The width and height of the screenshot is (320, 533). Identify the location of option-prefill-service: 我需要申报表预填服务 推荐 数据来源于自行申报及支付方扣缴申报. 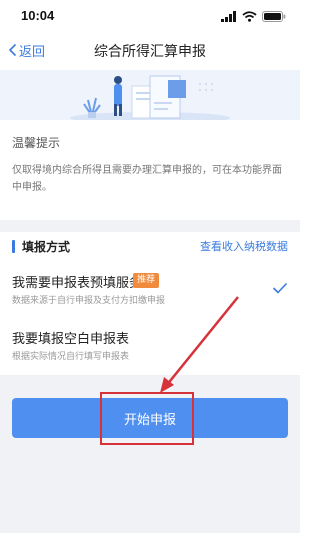
(150, 292).